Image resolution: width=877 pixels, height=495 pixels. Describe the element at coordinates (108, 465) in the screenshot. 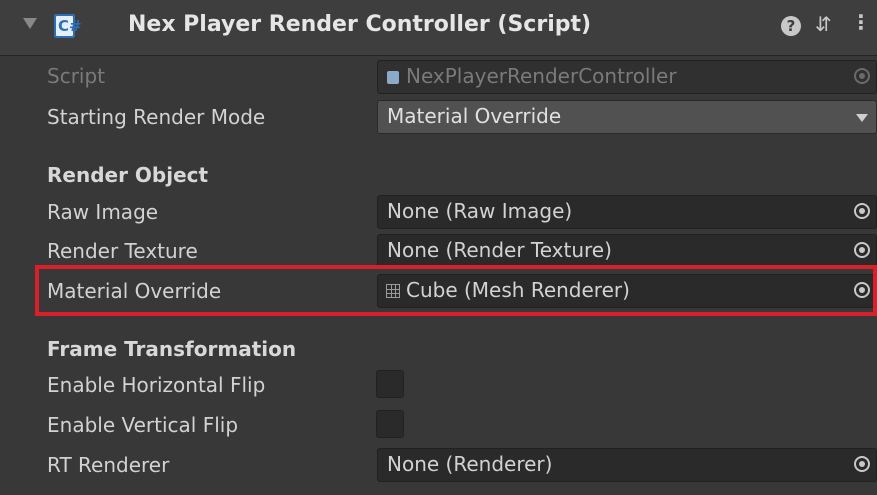

I see `rt-renderer-label: RT Renderer` at that location.